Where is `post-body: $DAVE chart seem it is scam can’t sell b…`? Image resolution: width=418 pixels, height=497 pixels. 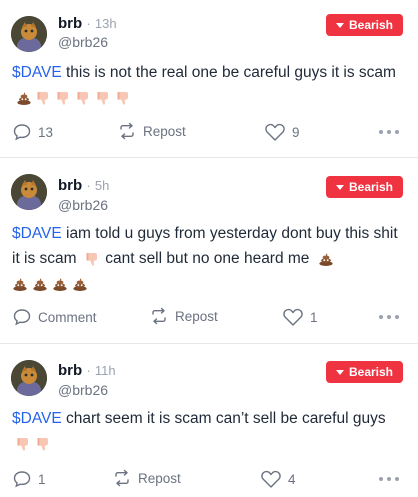 post-body: $DAVE chart seem it is scam can’t sell b… is located at coordinates (209, 431).